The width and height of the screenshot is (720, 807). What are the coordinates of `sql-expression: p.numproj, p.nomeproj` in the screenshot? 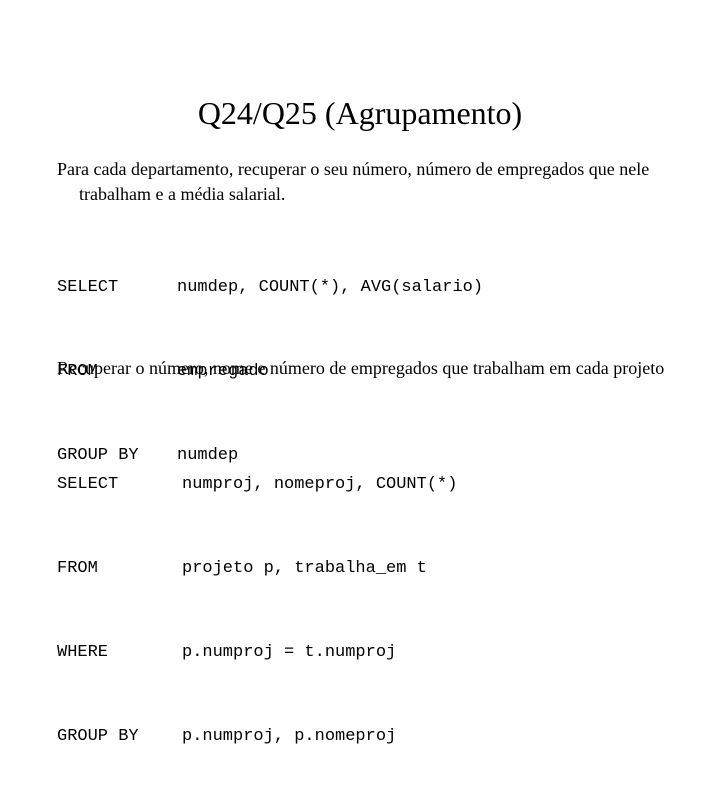 It's located at (289, 736).